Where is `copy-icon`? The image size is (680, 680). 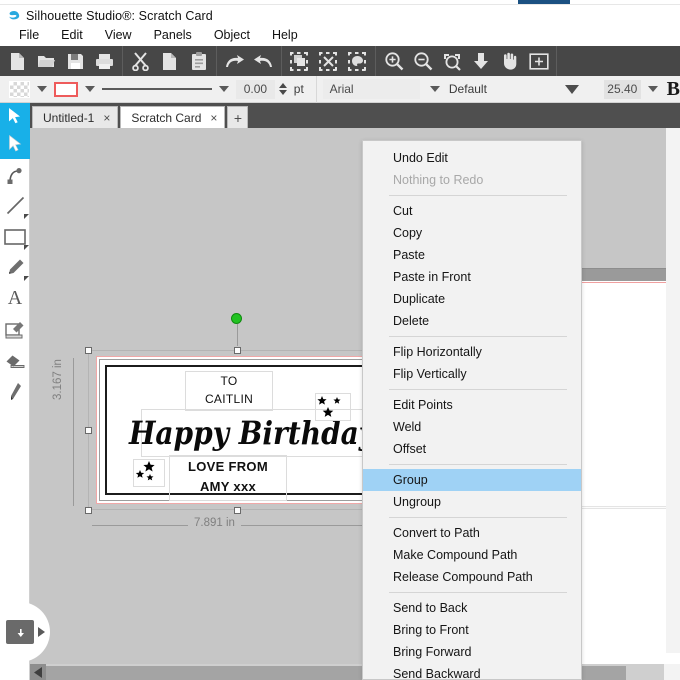
copy-icon is located at coordinates (169, 61).